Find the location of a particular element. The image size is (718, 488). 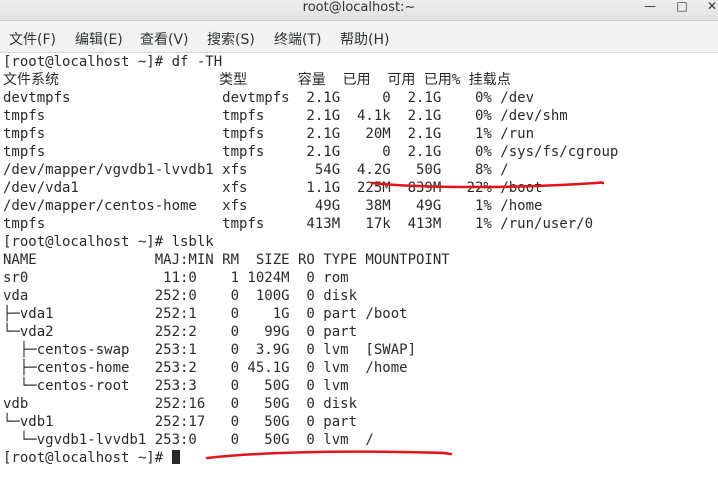

close-button: ✕ is located at coordinates (709, 8).